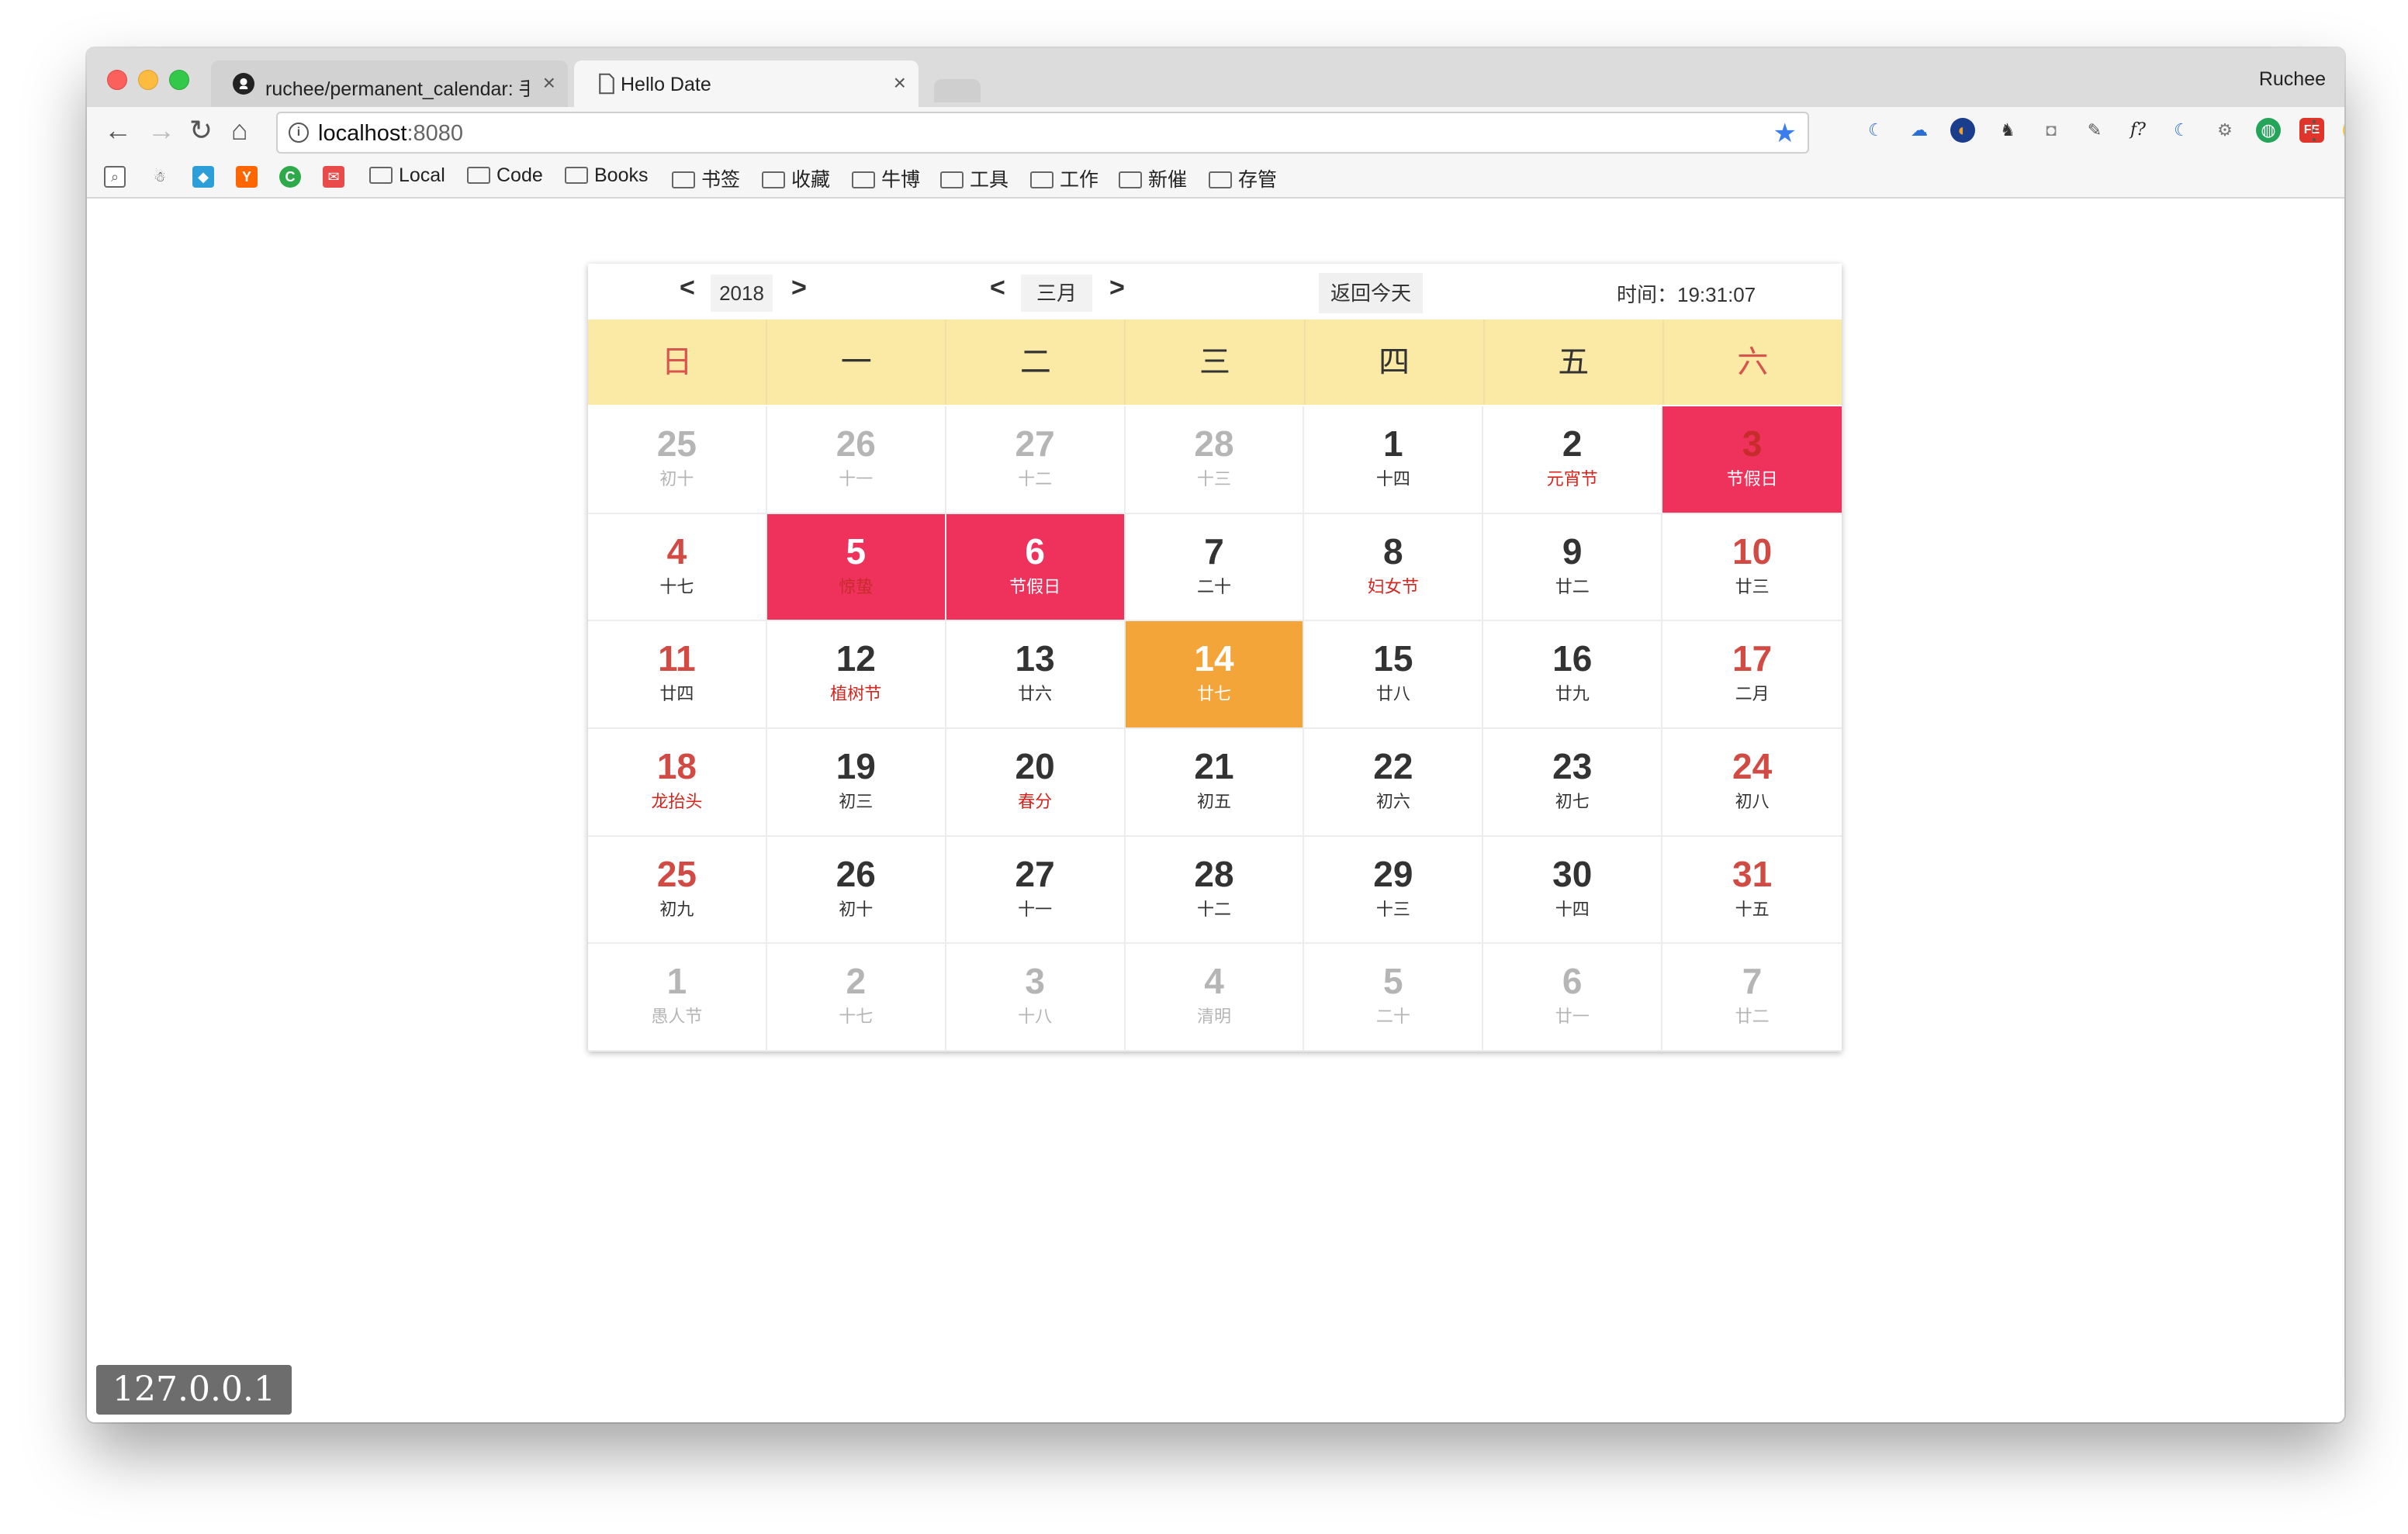 This screenshot has width=2408, height=1534. What do you see at coordinates (1752, 783) in the screenshot?
I see `day-cell: 24 初八` at bounding box center [1752, 783].